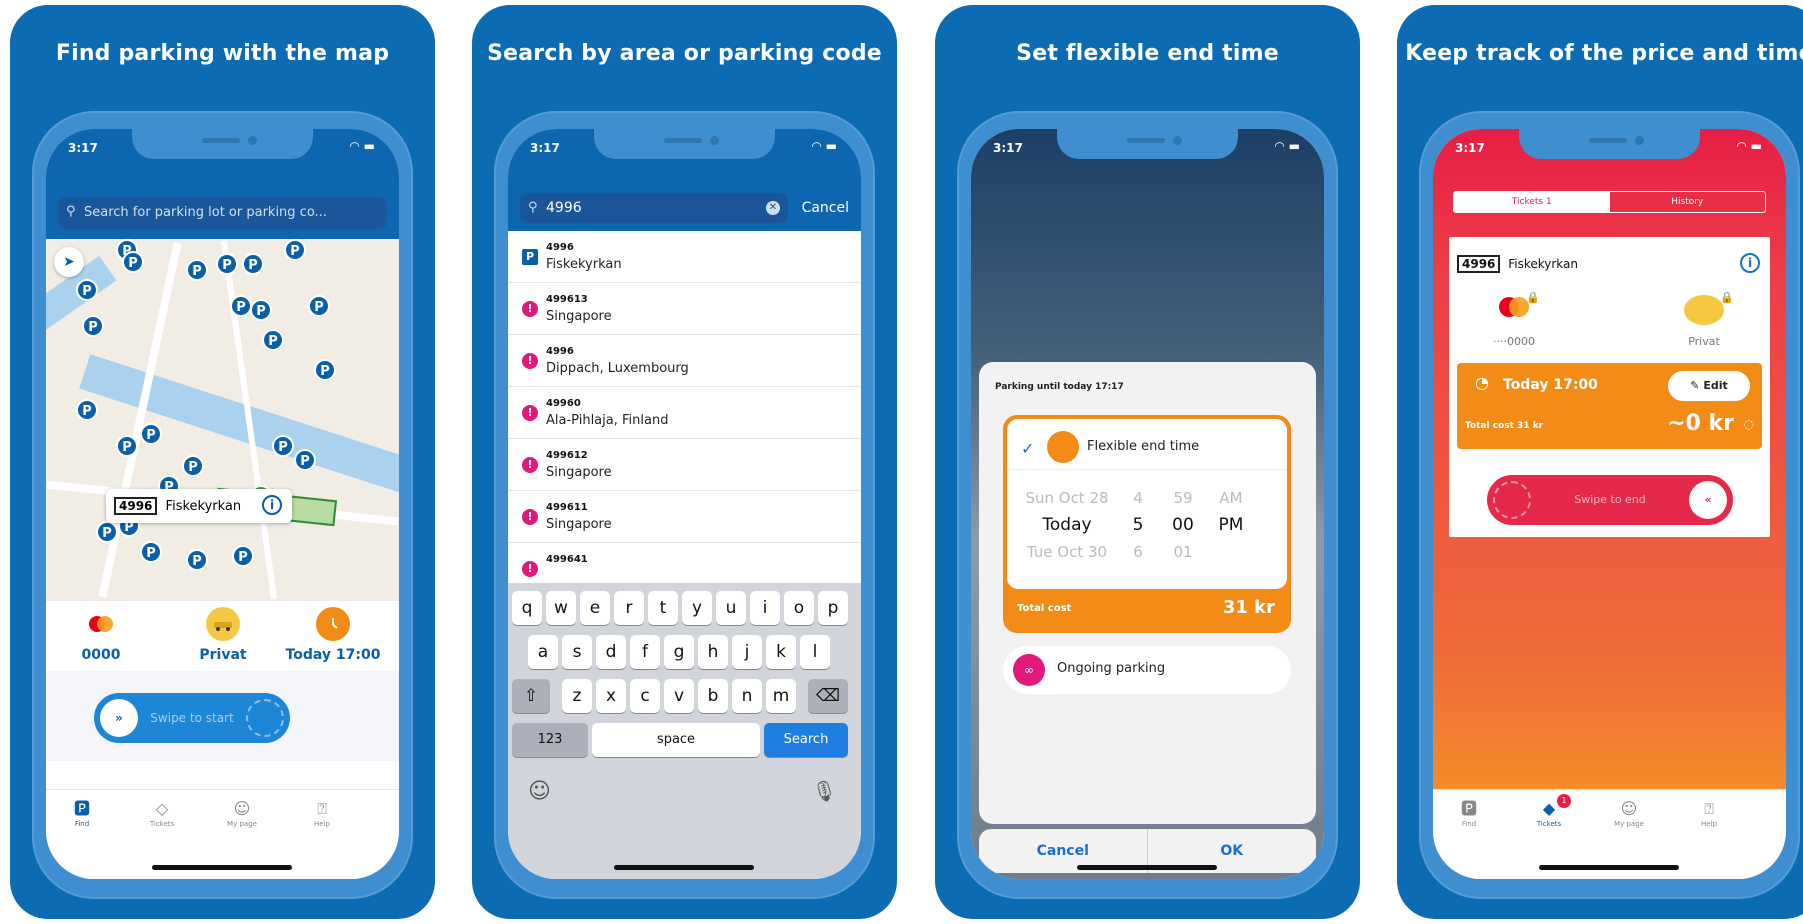 The width and height of the screenshot is (1803, 924). What do you see at coordinates (527, 608) in the screenshot?
I see `key: q` at bounding box center [527, 608].